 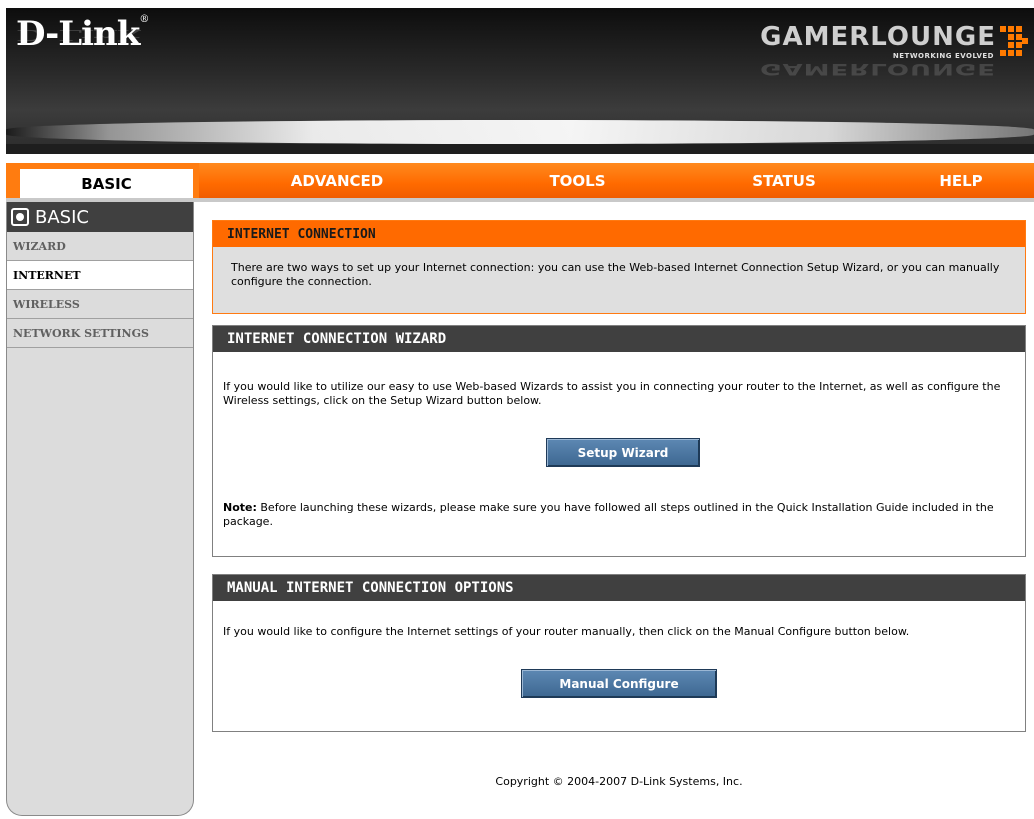 What do you see at coordinates (78, 35) in the screenshot?
I see `dlink-logo-reflection: D-Link` at bounding box center [78, 35].